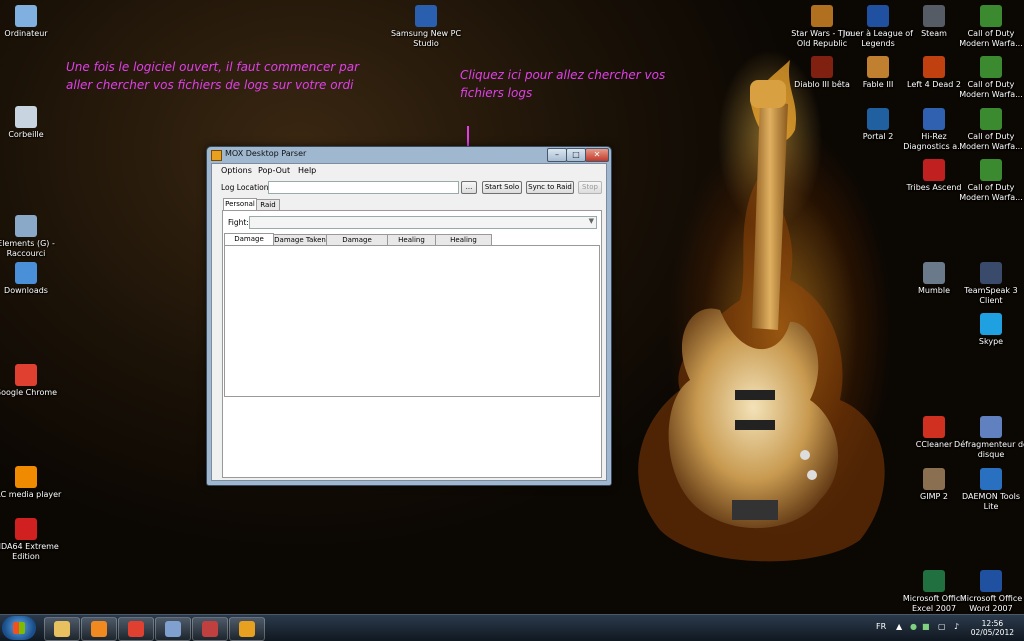 Image resolution: width=1024 pixels, height=641 pixels. Describe the element at coordinates (26, 273) in the screenshot. I see `folder-shortcut-icon` at that location.